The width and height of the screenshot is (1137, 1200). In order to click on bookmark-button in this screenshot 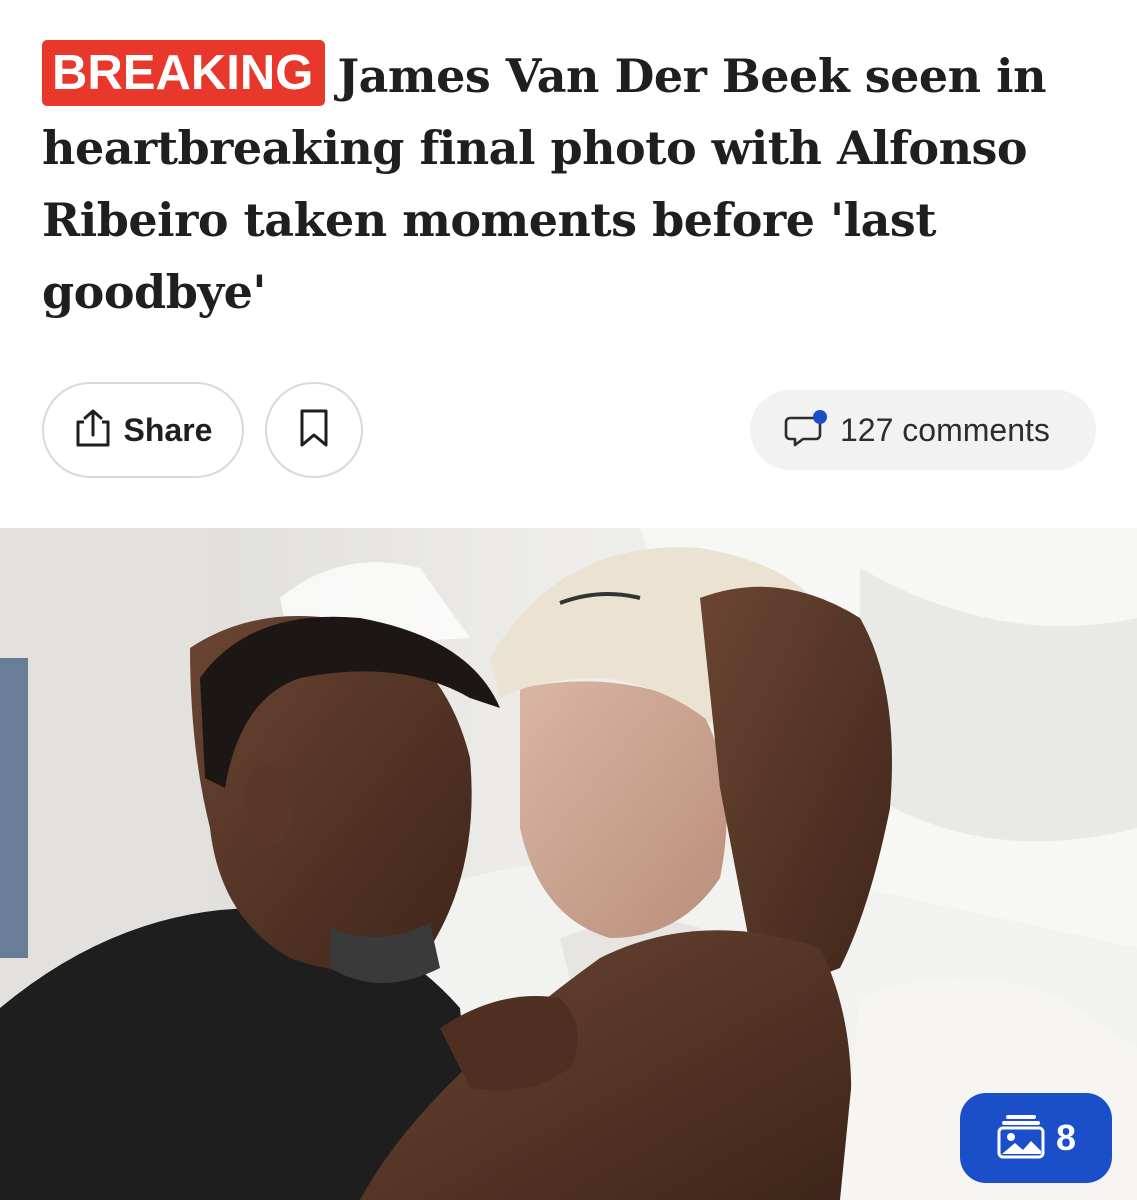, I will do `click(314, 430)`.